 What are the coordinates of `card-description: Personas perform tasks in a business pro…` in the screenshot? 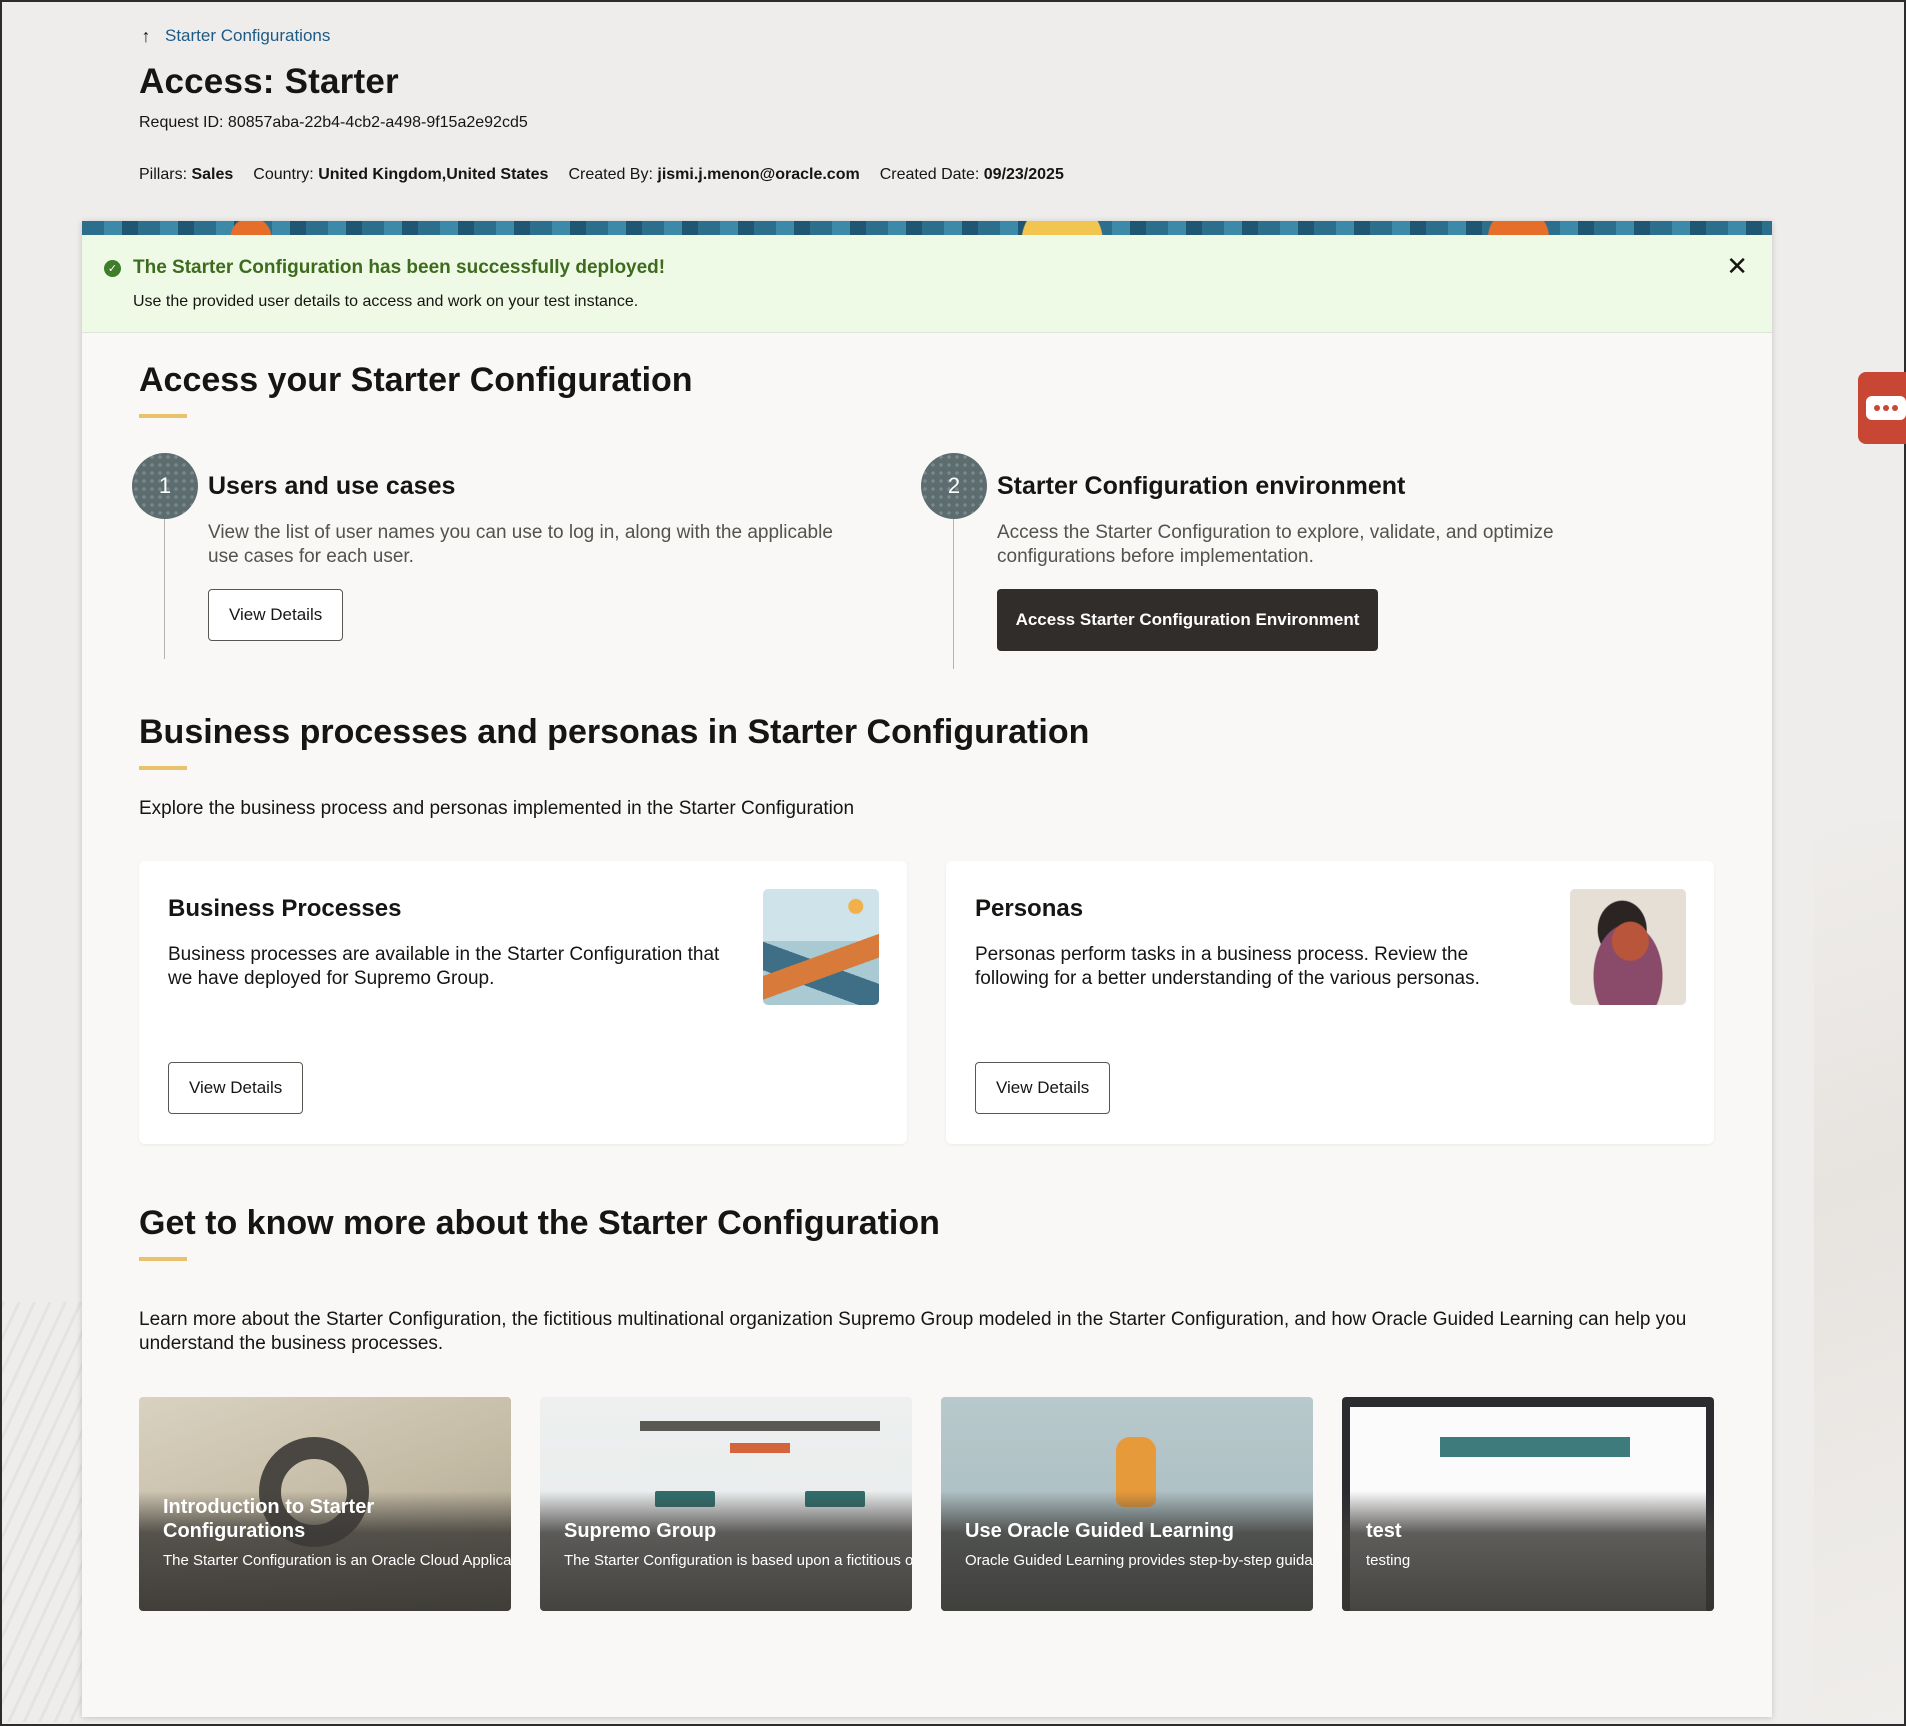 It's located at (1227, 966).